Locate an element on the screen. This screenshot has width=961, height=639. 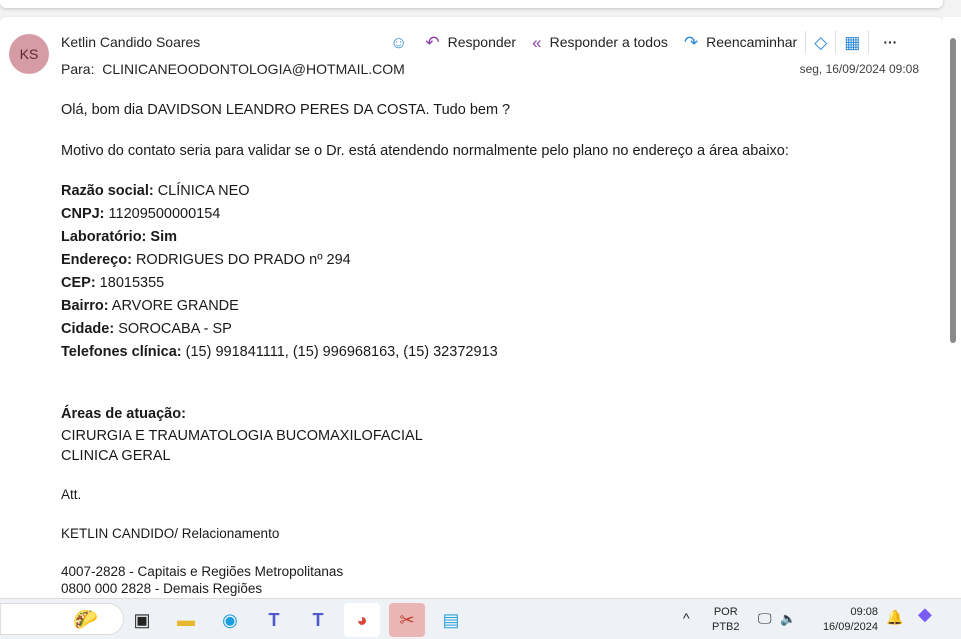
language-code: POR is located at coordinates (725, 612).